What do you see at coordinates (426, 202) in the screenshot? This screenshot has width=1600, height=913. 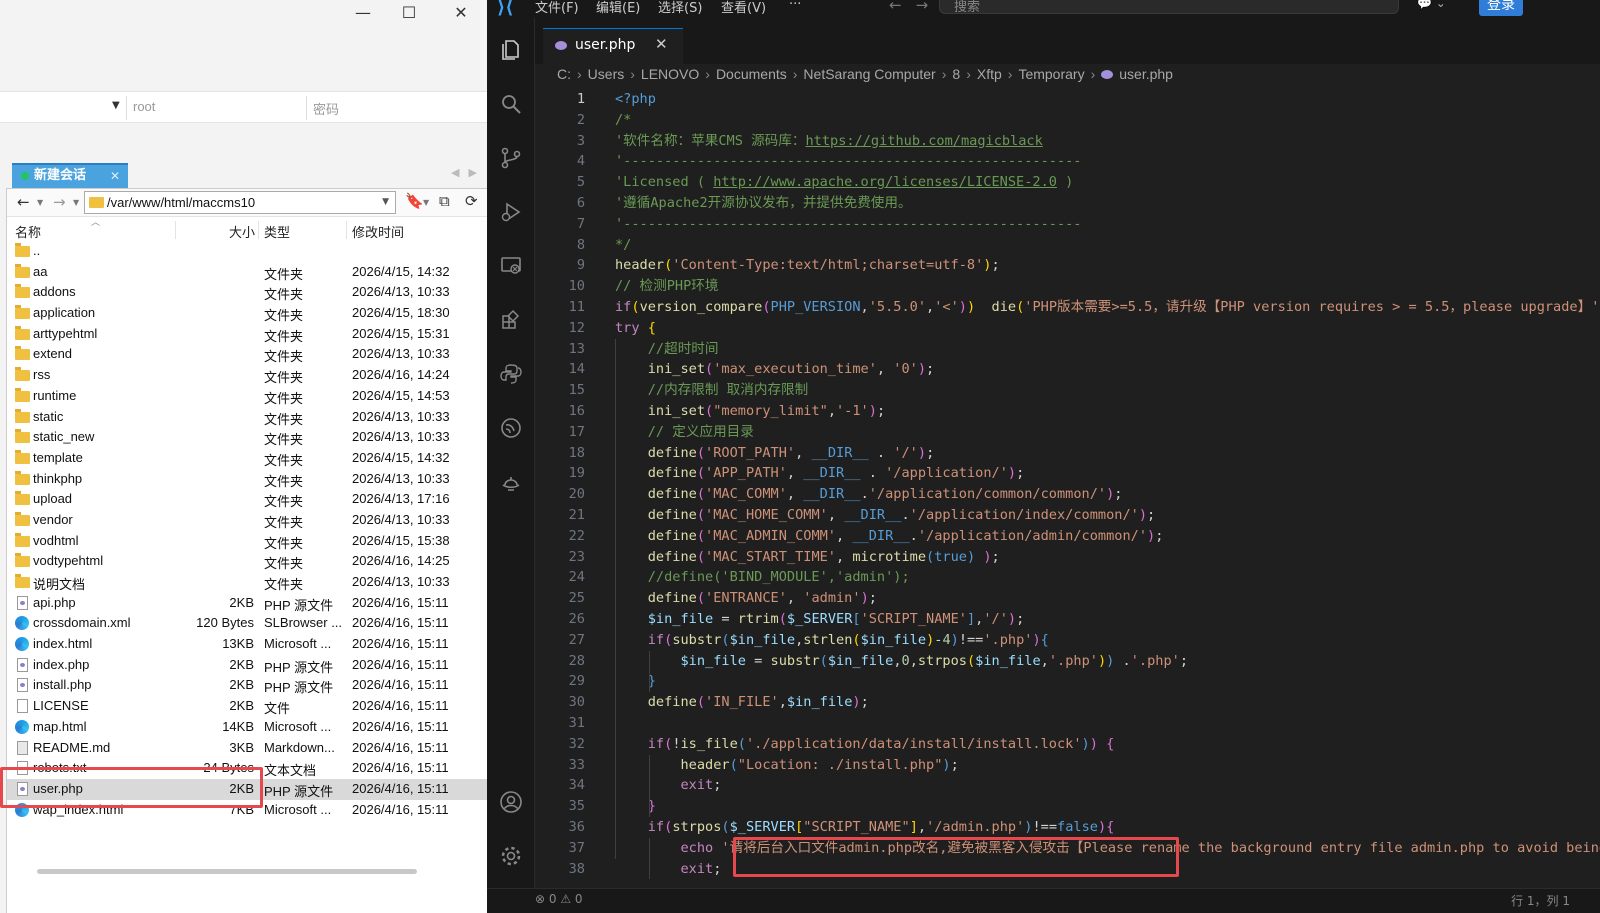 I see `bookmark-dropdown-icon: ▼` at bounding box center [426, 202].